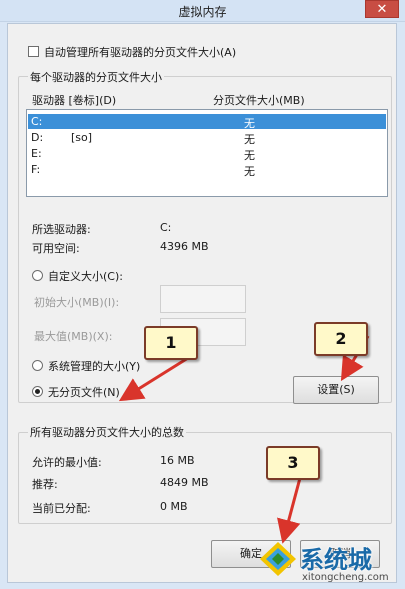  What do you see at coordinates (45, 484) in the screenshot?
I see `recommended-label: 推荐:` at bounding box center [45, 484].